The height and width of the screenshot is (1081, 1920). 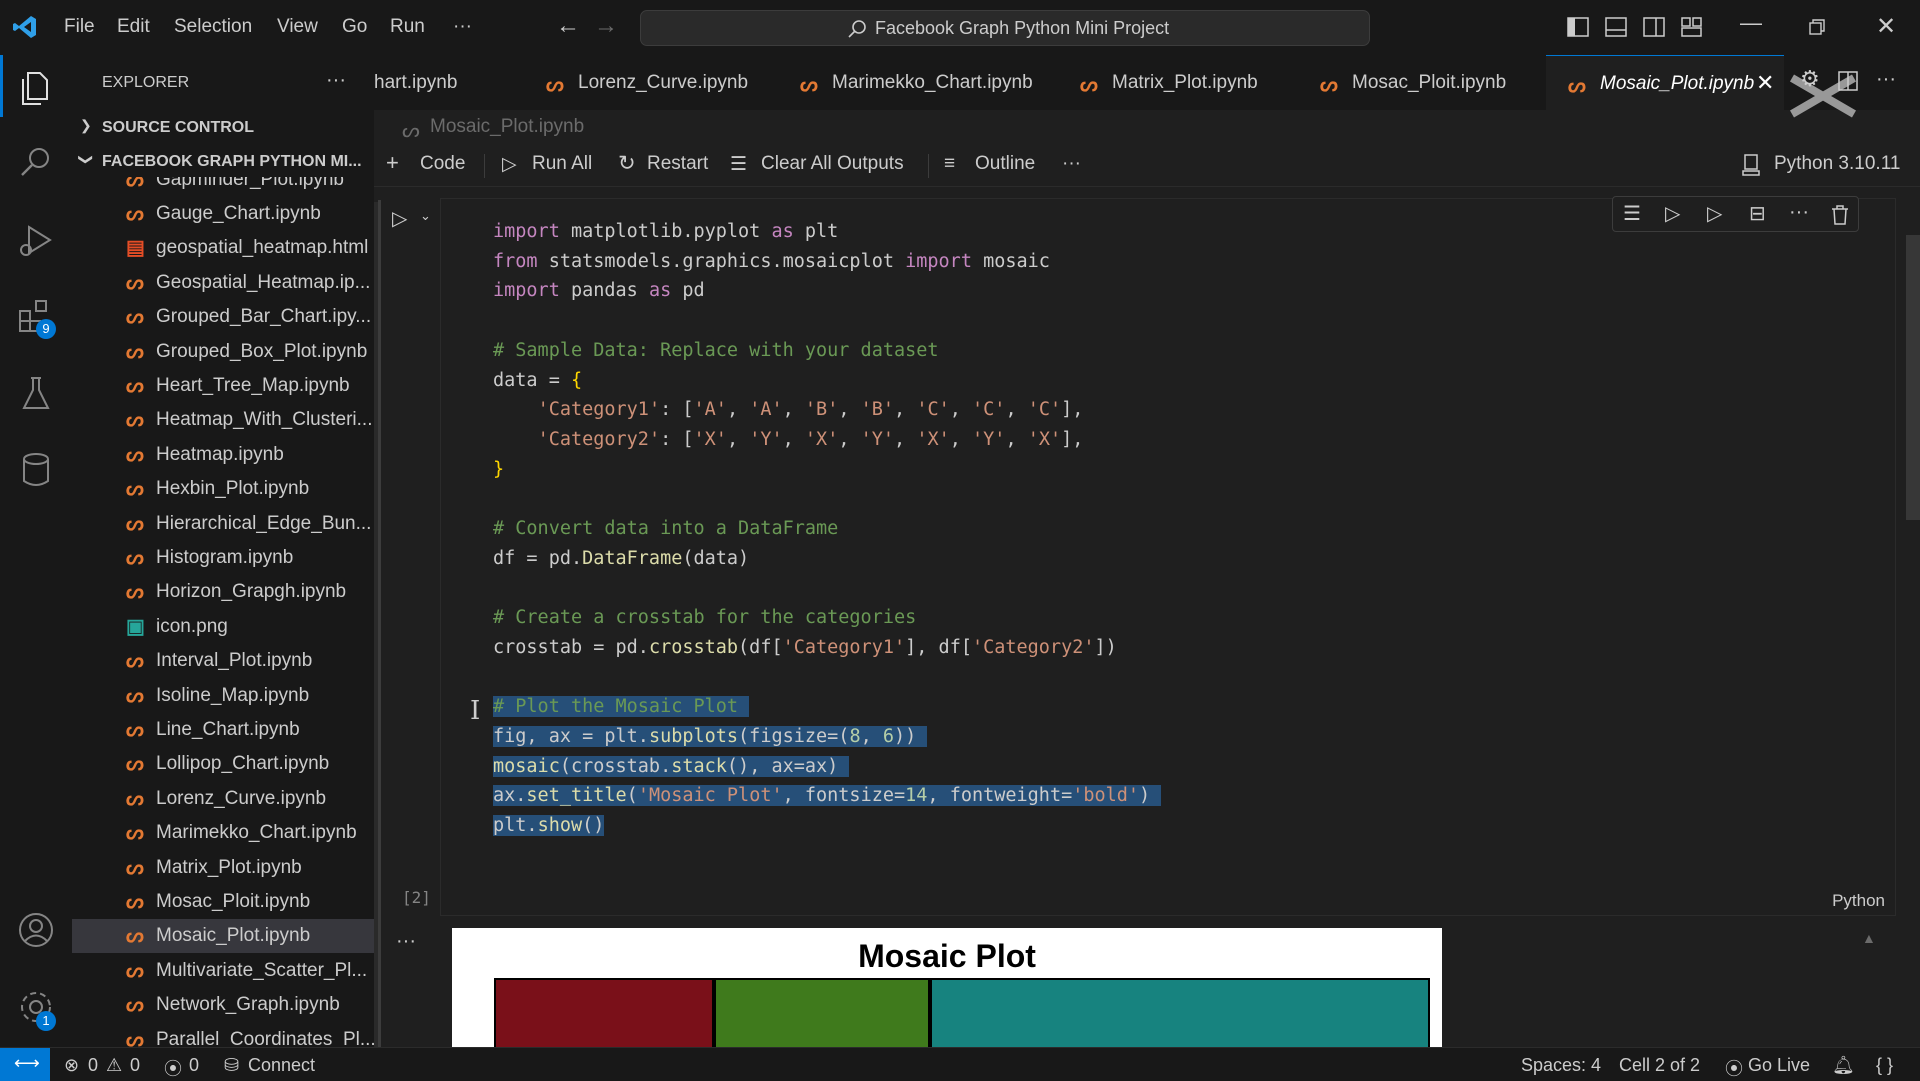 I want to click on file-item: ▤ geospatial_heatmap.html, so click(x=223, y=248).